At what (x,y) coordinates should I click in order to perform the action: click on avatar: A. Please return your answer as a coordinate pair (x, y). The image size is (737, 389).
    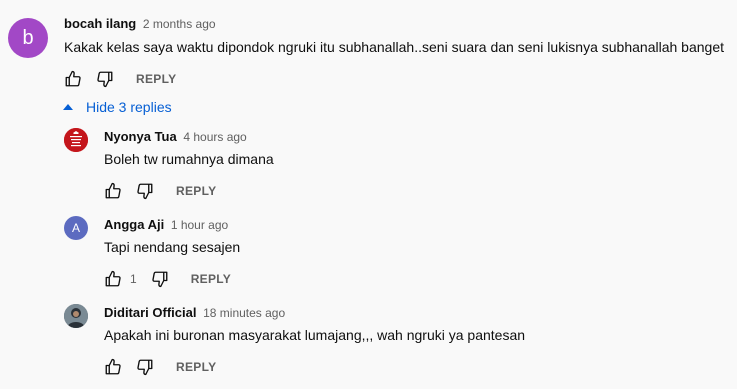
    Looking at the image, I should click on (76, 228).